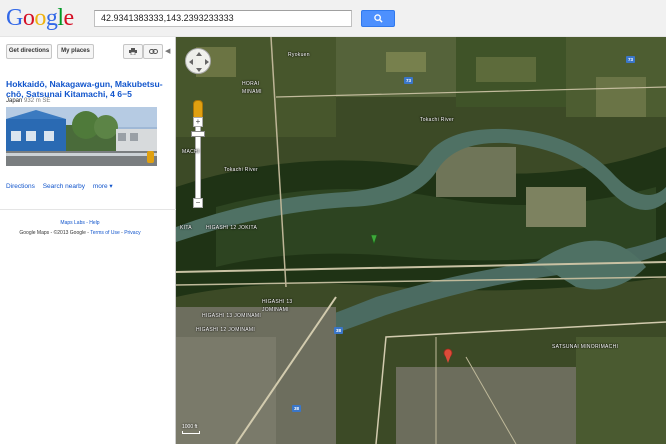 The height and width of the screenshot is (444, 666). I want to click on top-bar: Google 42.9341383333,143.2393233333, so click(333, 18).